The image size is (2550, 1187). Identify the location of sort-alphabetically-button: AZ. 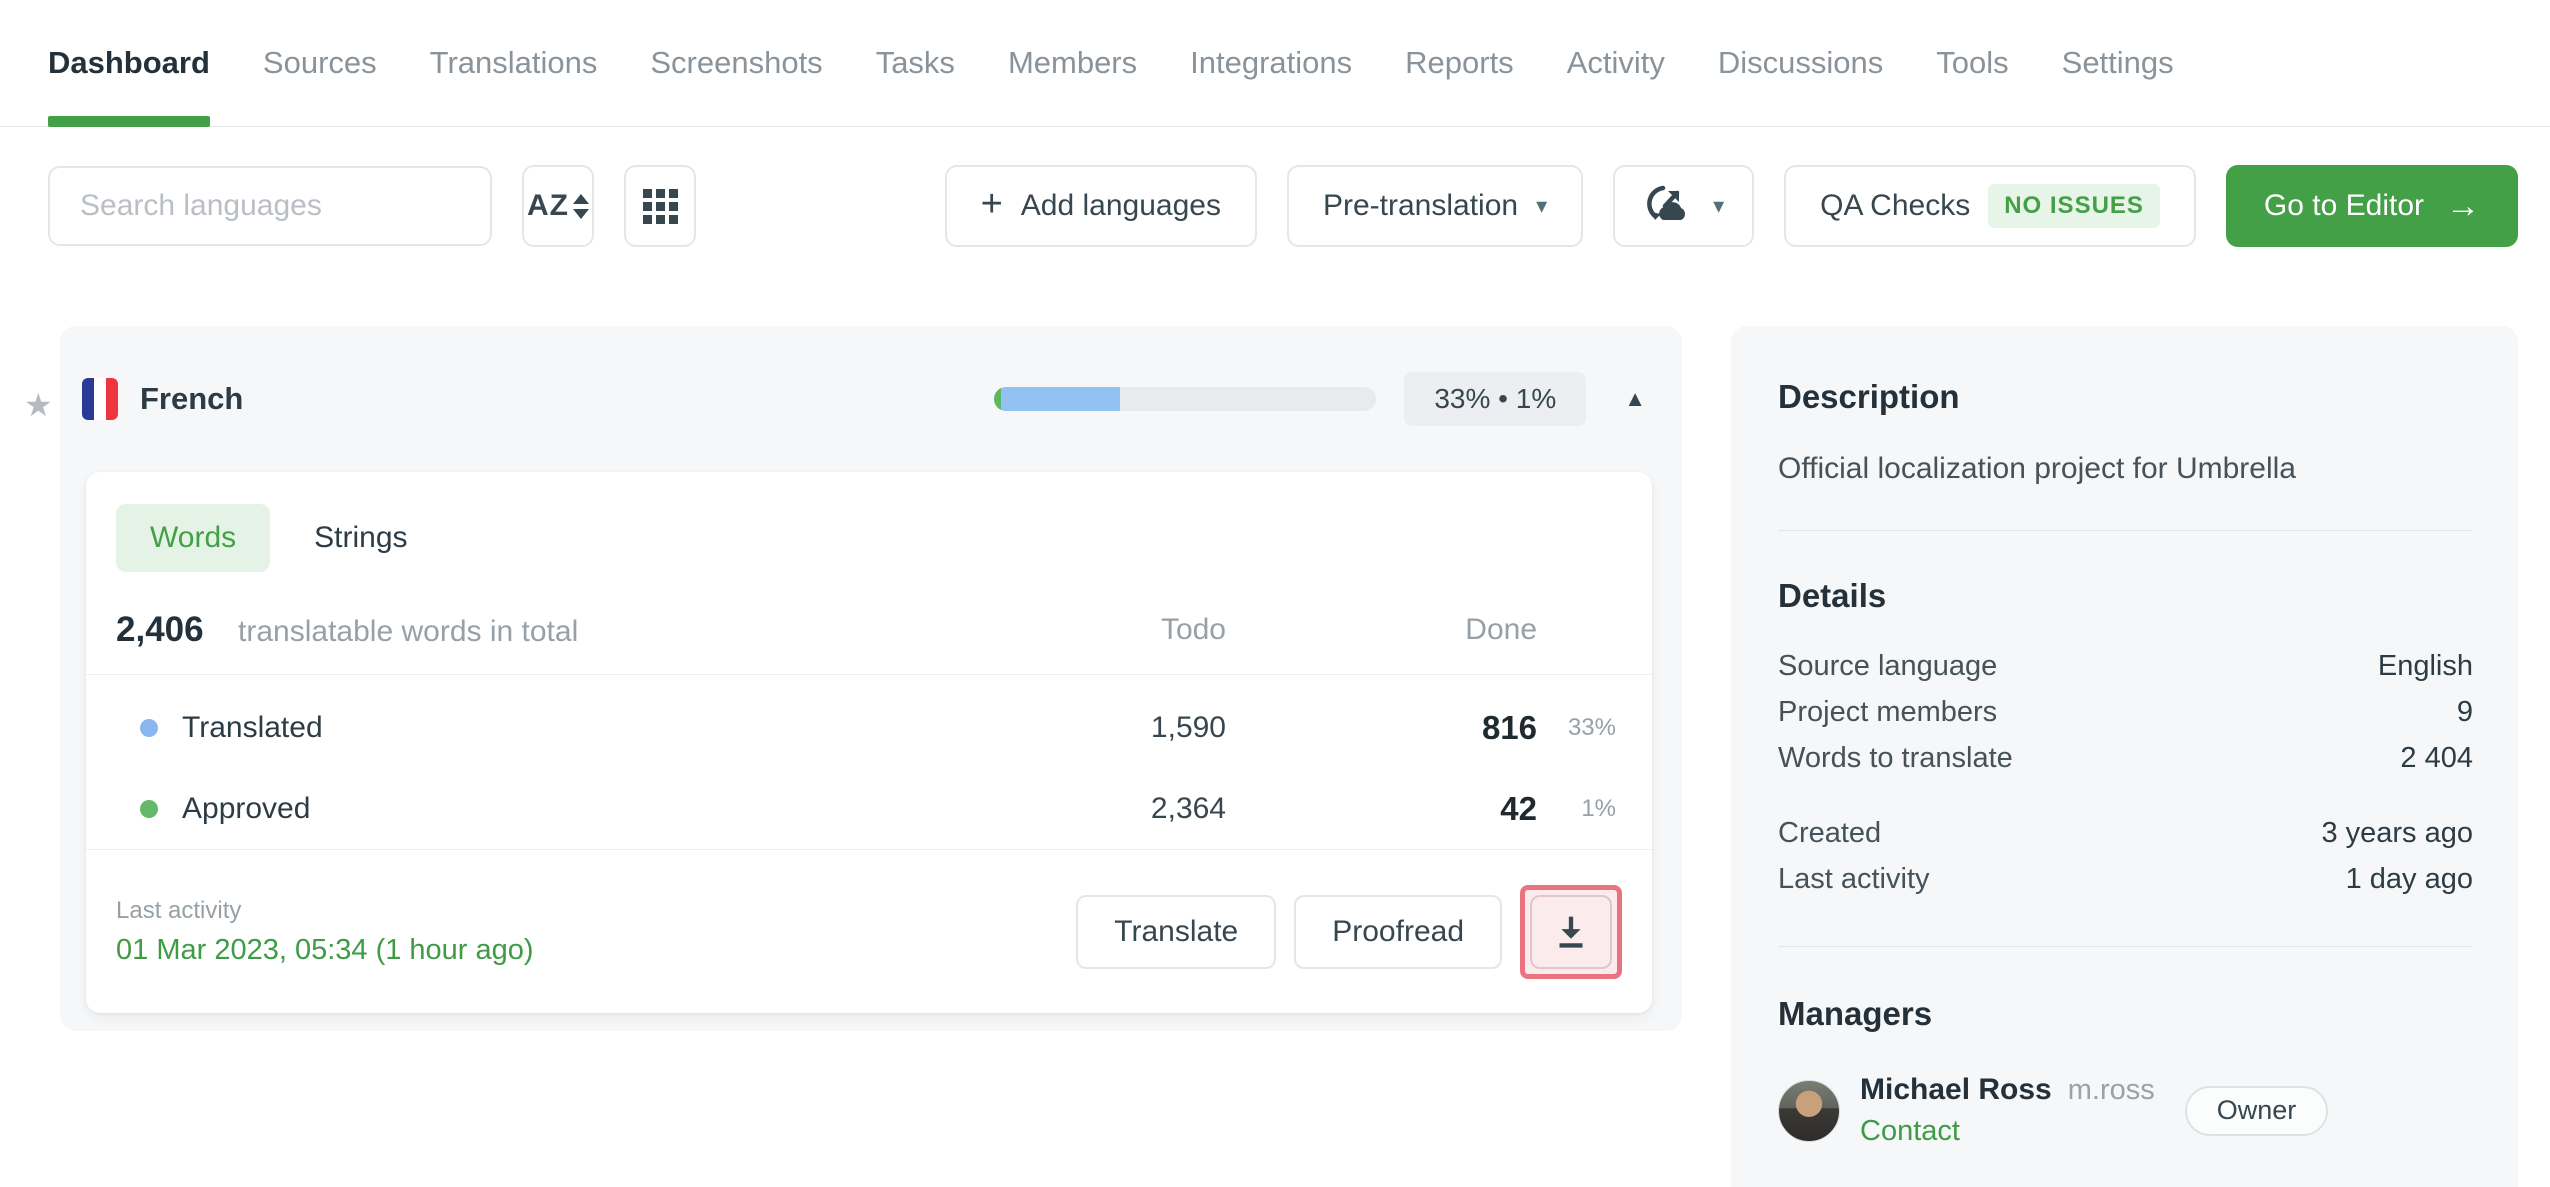
(558, 206).